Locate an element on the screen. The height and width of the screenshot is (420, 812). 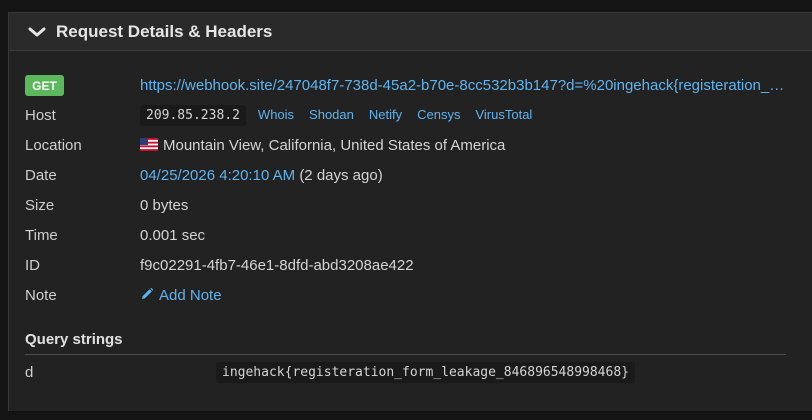
panel-title: Request Details & Headers is located at coordinates (164, 31).